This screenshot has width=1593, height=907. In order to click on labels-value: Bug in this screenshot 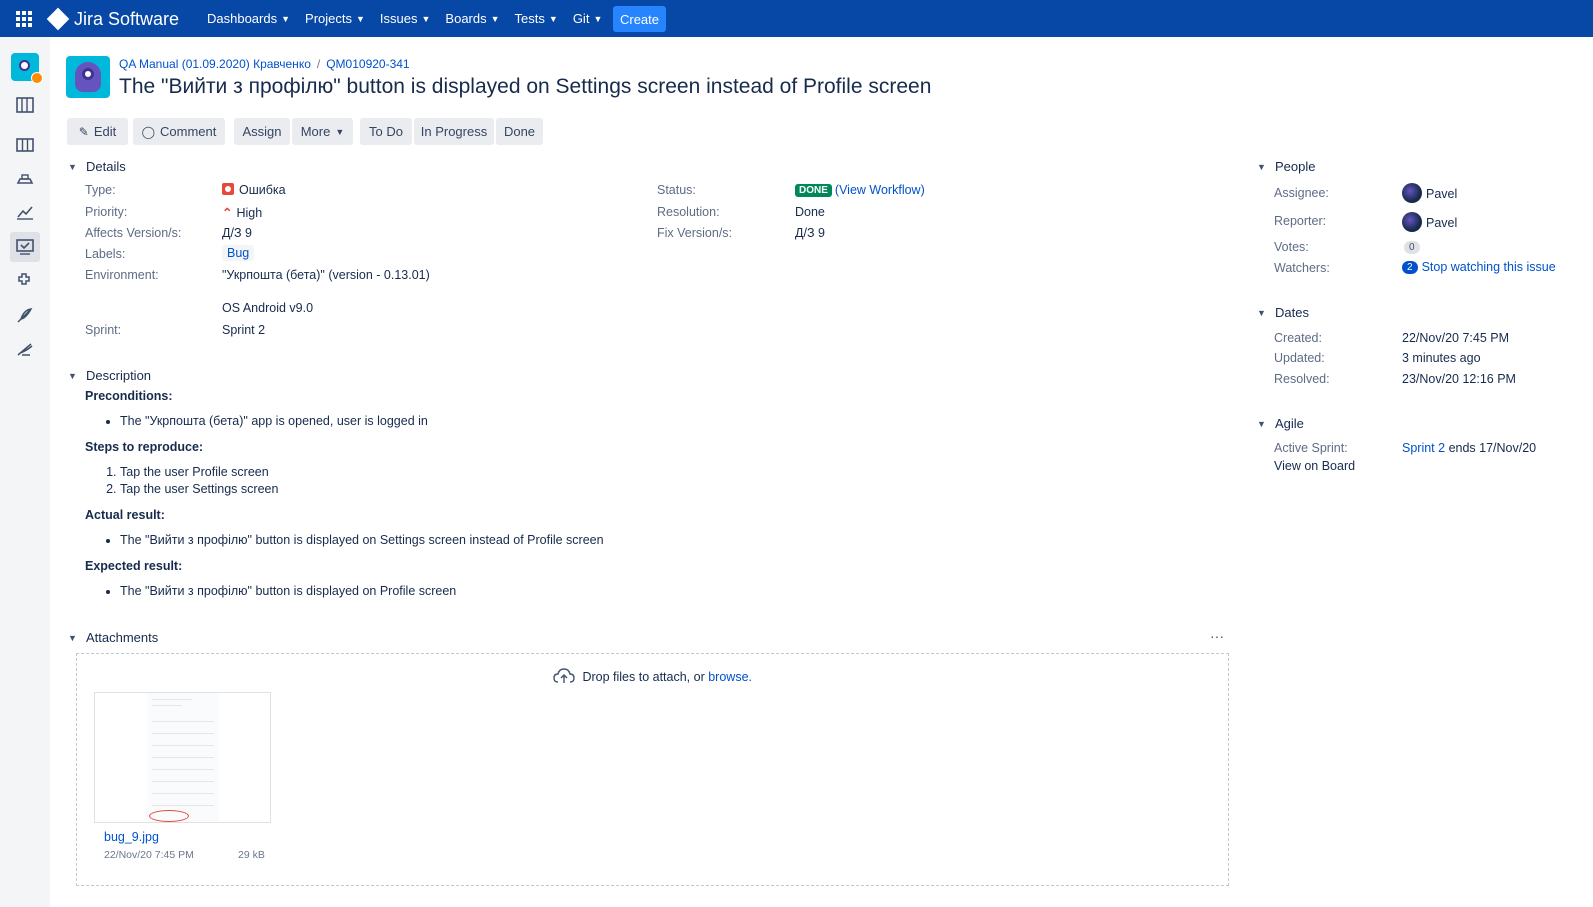, I will do `click(238, 253)`.